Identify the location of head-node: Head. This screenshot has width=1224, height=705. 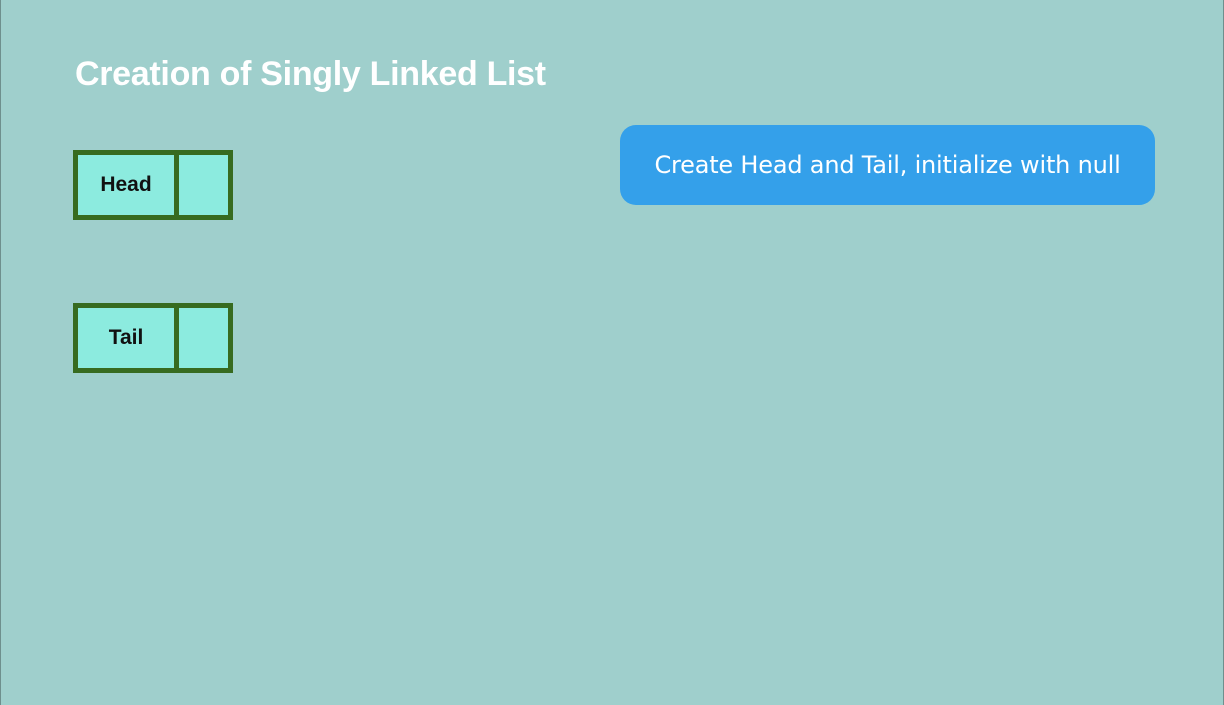
(153, 185).